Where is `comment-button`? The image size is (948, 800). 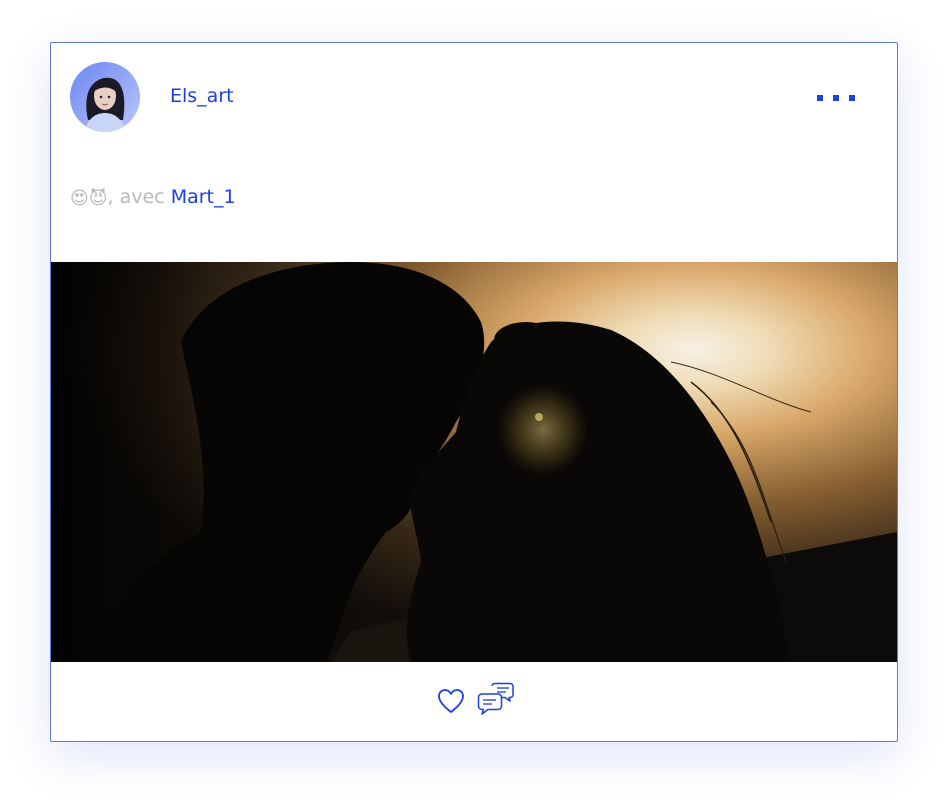 comment-button is located at coordinates (496, 700).